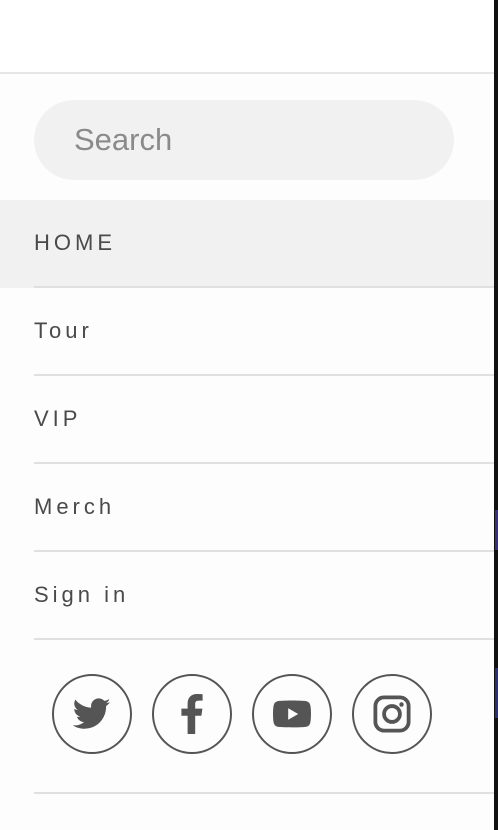  I want to click on youtube-icon, so click(292, 714).